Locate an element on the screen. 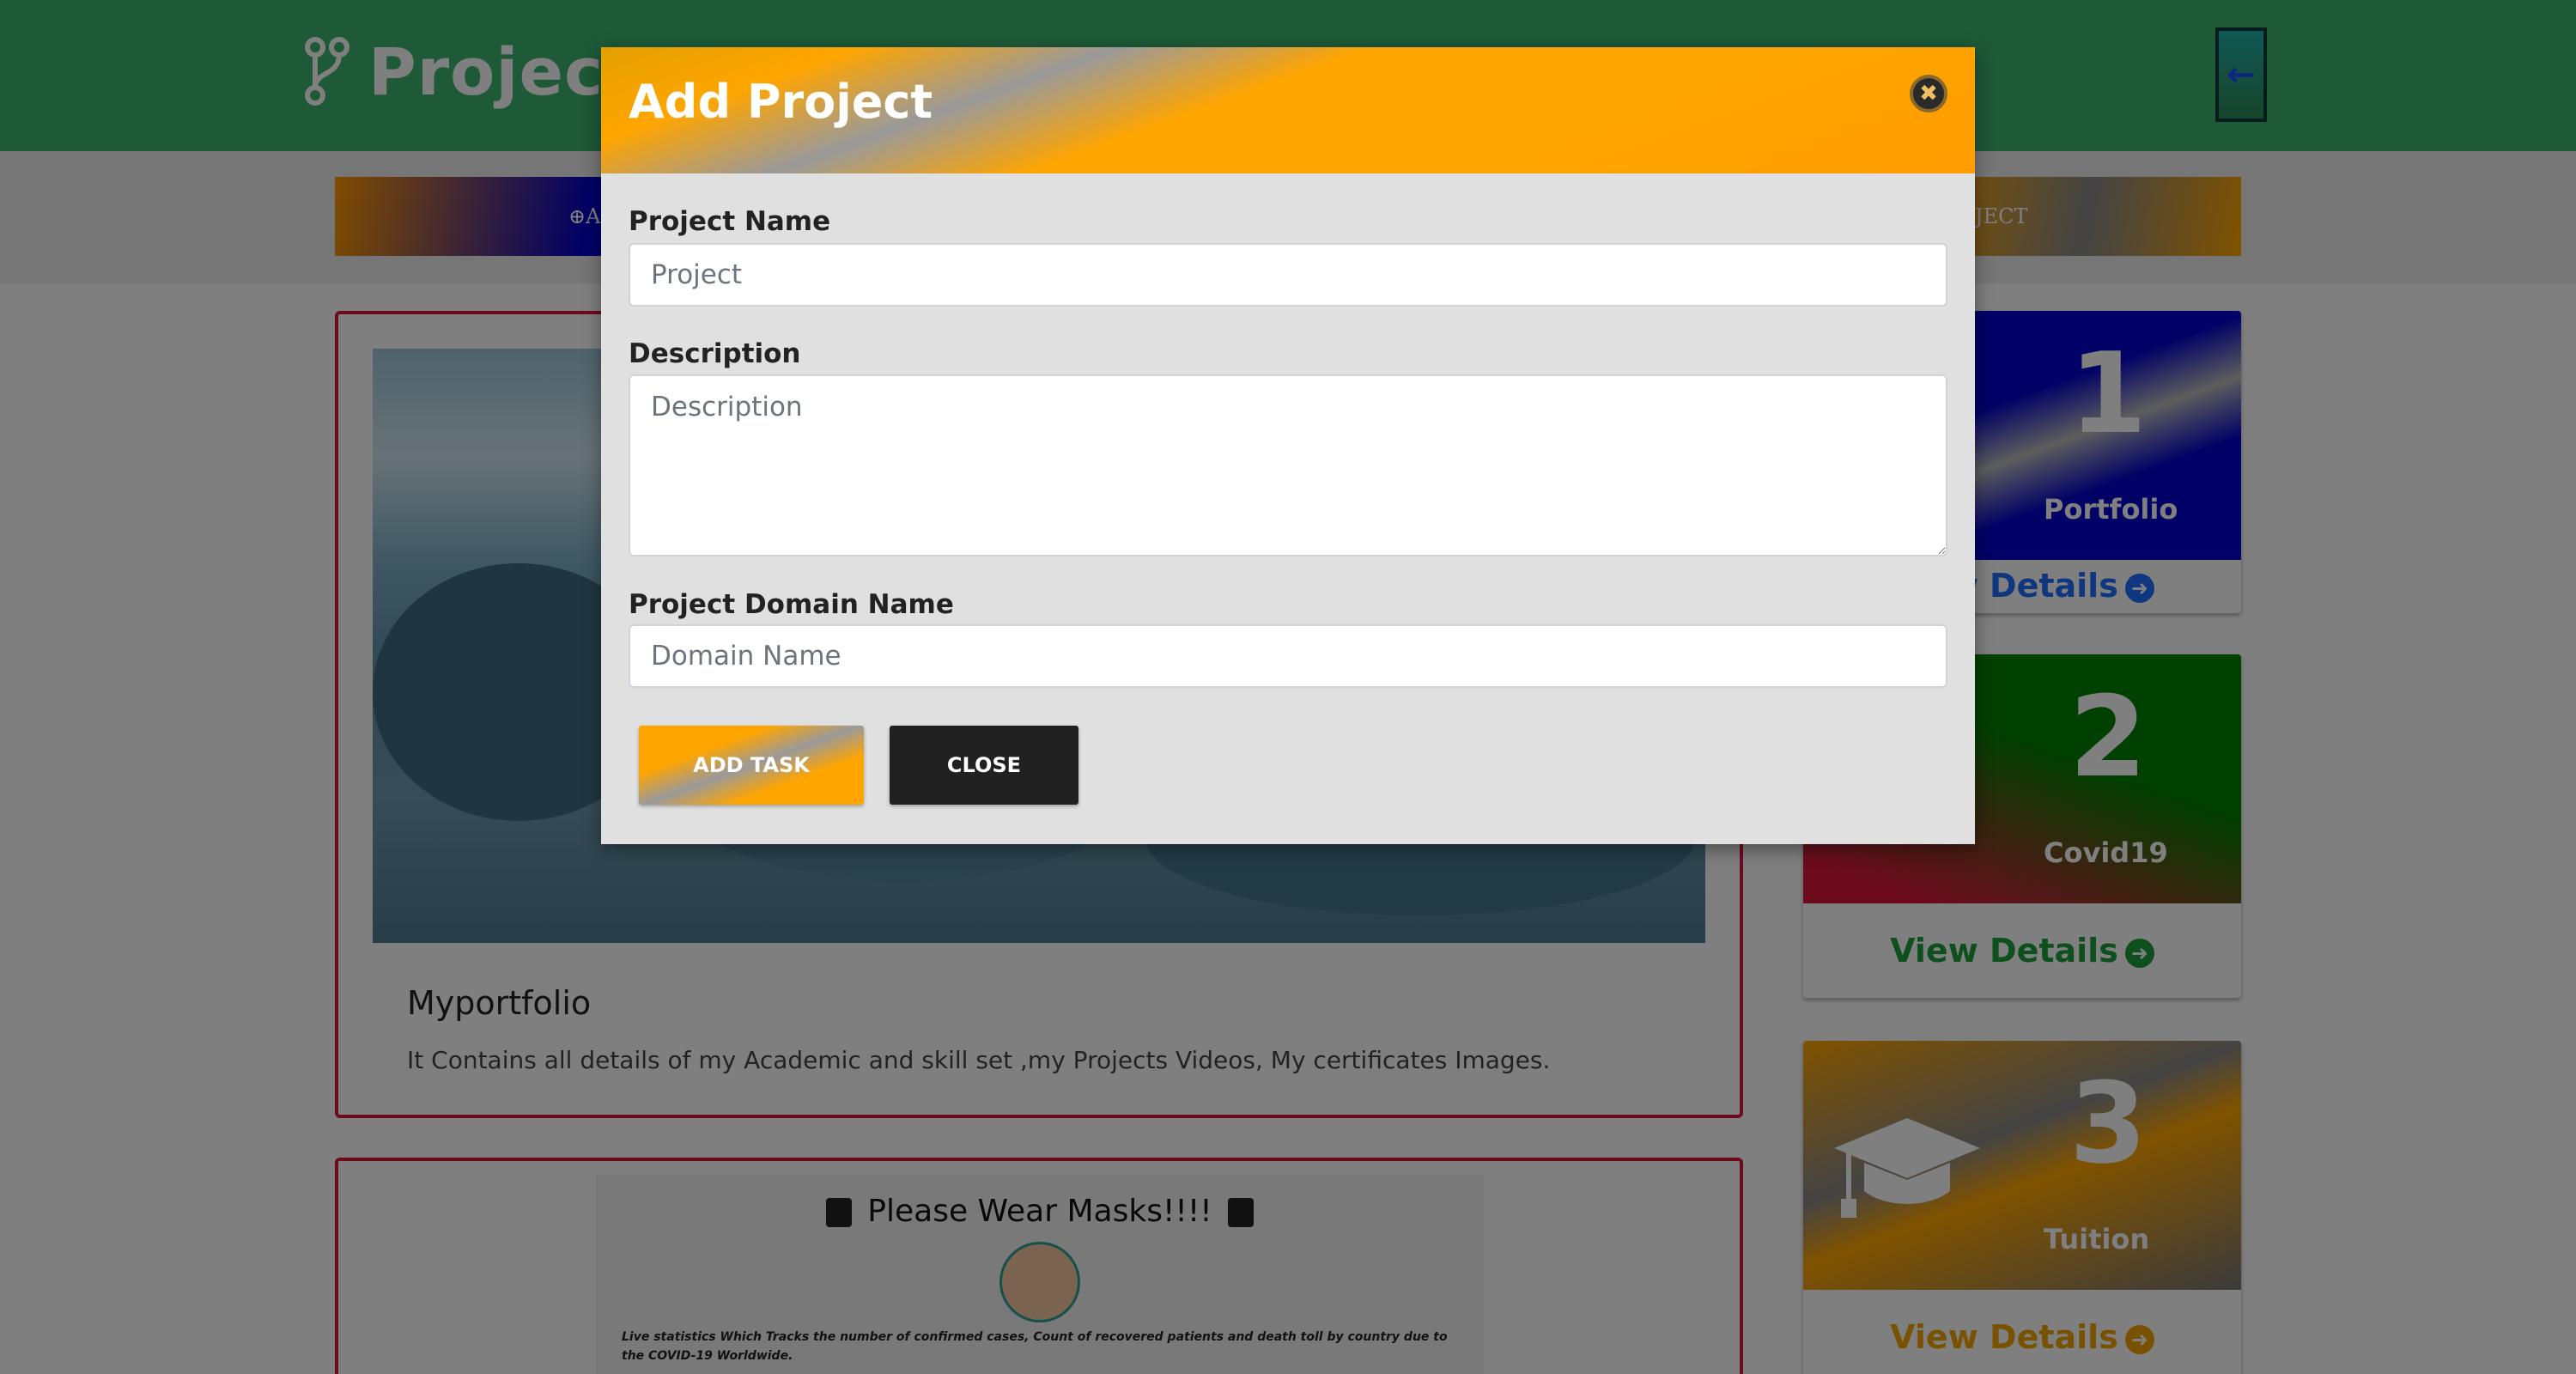  description-textarea is located at coordinates (1288, 465).